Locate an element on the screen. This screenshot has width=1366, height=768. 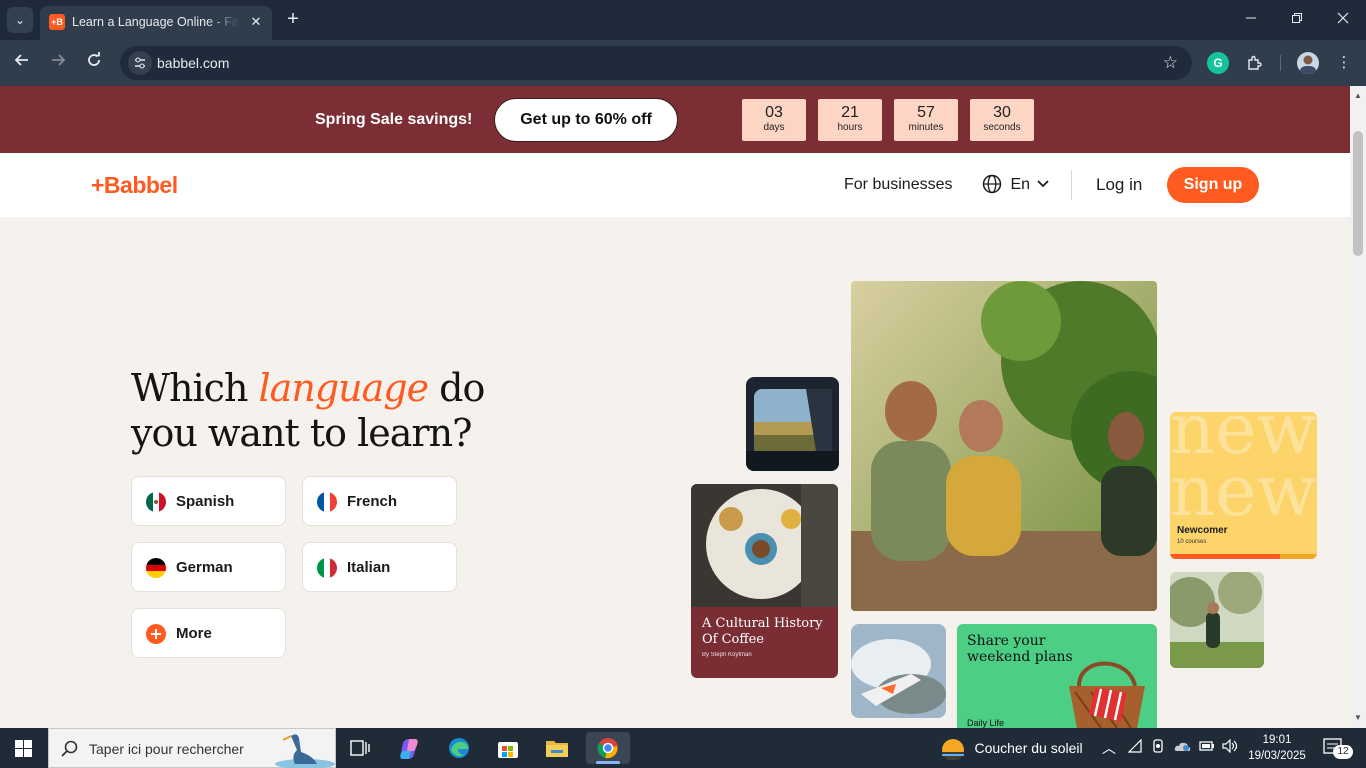
site-info-icon is located at coordinates (140, 63).